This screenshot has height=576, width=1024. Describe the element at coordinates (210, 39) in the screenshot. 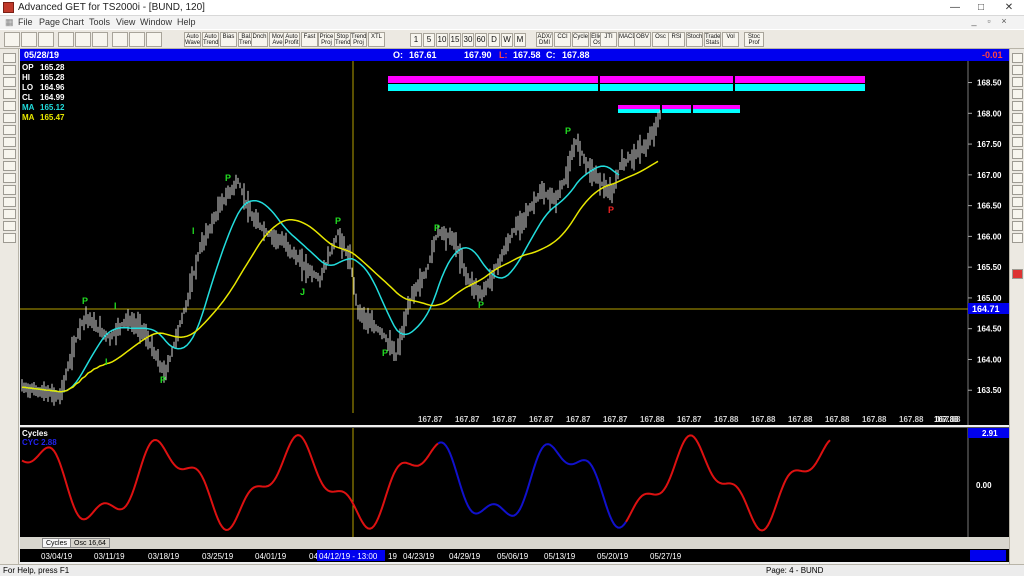

I see `auto-trend-button: Auto Trend` at that location.